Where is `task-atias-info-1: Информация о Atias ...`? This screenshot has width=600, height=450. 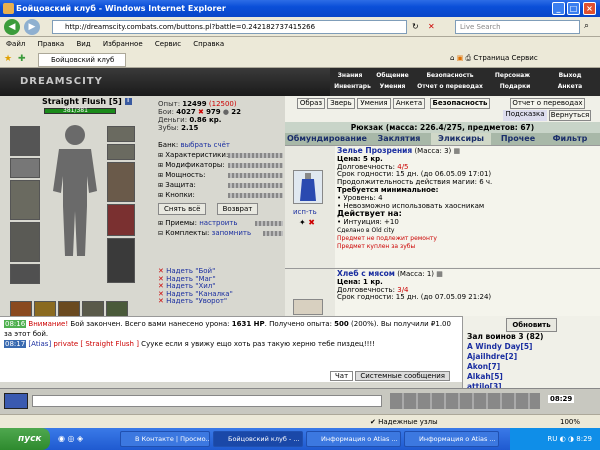 task-atias-info-1: Информация о Atias ... is located at coordinates (353, 439).